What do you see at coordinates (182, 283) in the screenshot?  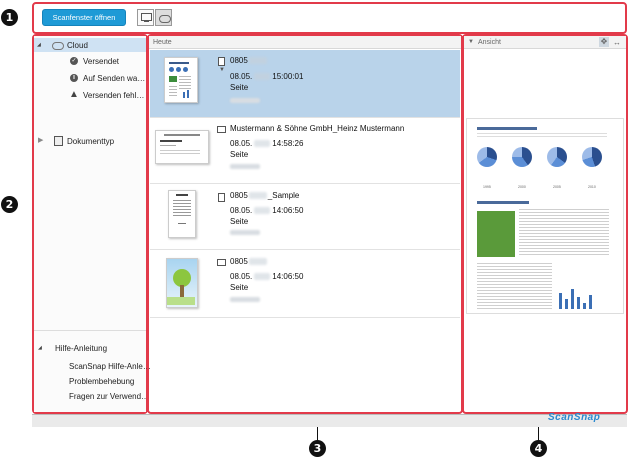 I see `photo-thumbnail` at bounding box center [182, 283].